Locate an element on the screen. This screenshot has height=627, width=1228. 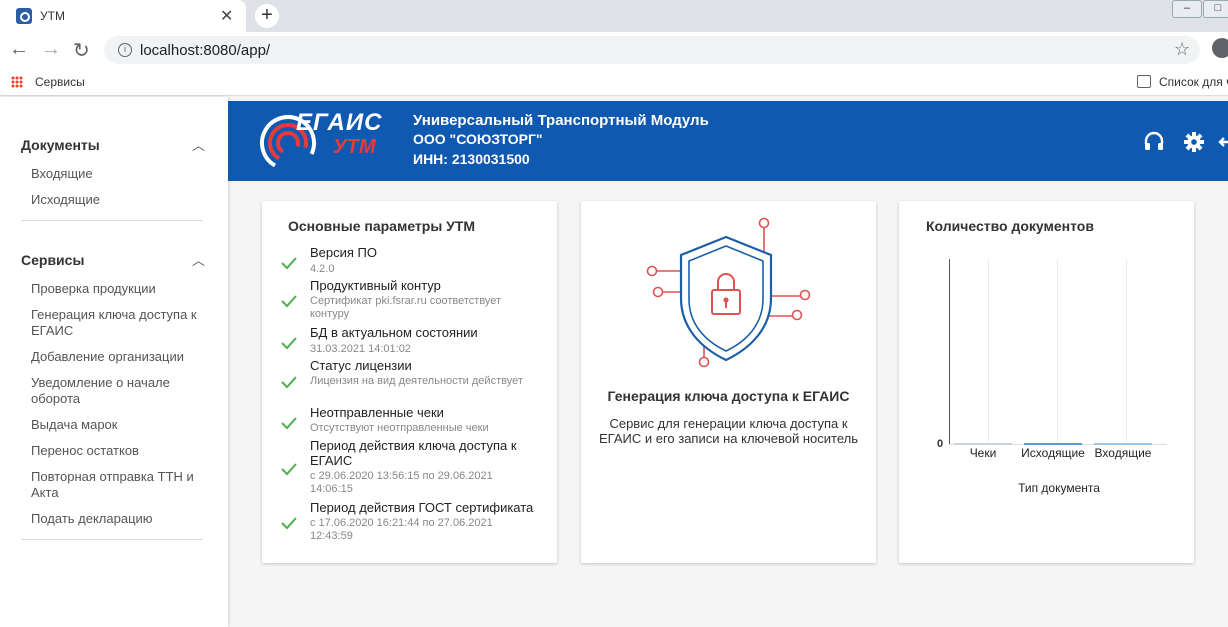
bookmarks-bar: Сервисы Список для ч is located at coordinates (614, 82).